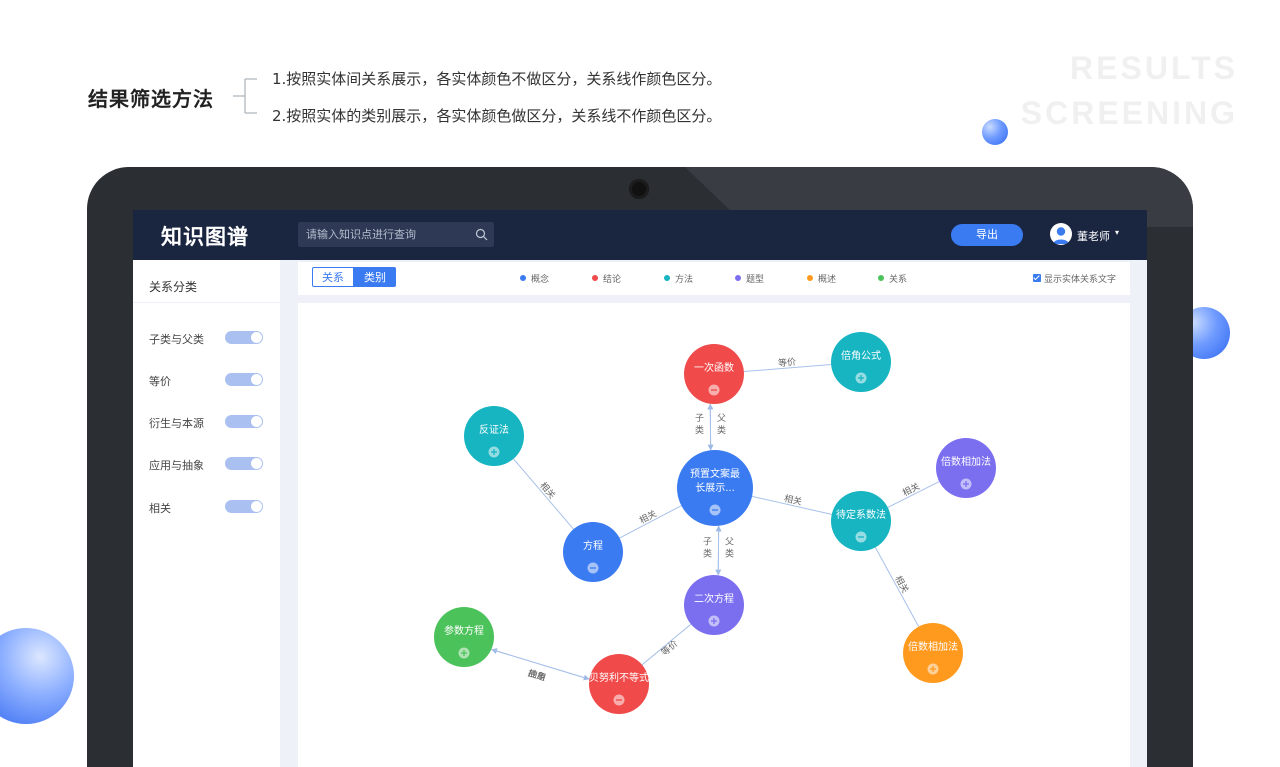 Image resolution: width=1280 pixels, height=767 pixels. Describe the element at coordinates (540, 280) in the screenshot. I see `legend-label: 概念` at that location.